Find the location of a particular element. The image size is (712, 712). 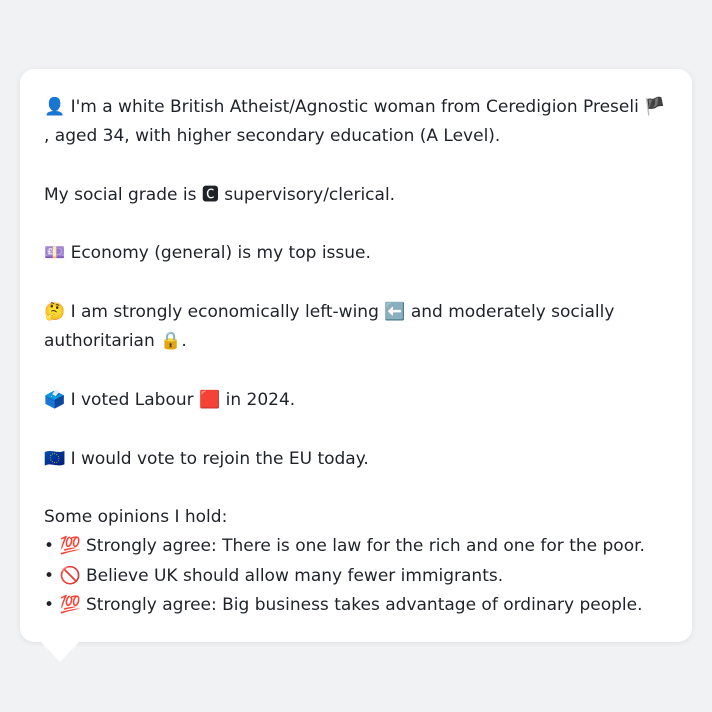

lock-icon: 🔒 is located at coordinates (171, 341).